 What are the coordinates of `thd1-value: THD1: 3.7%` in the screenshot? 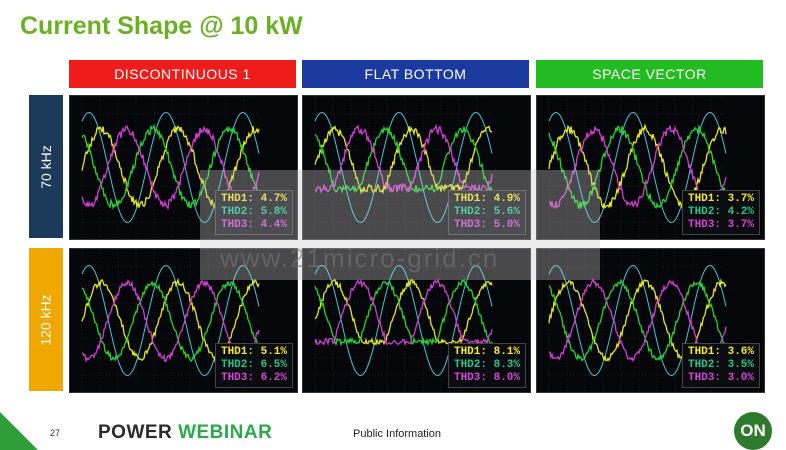 It's located at (721, 199).